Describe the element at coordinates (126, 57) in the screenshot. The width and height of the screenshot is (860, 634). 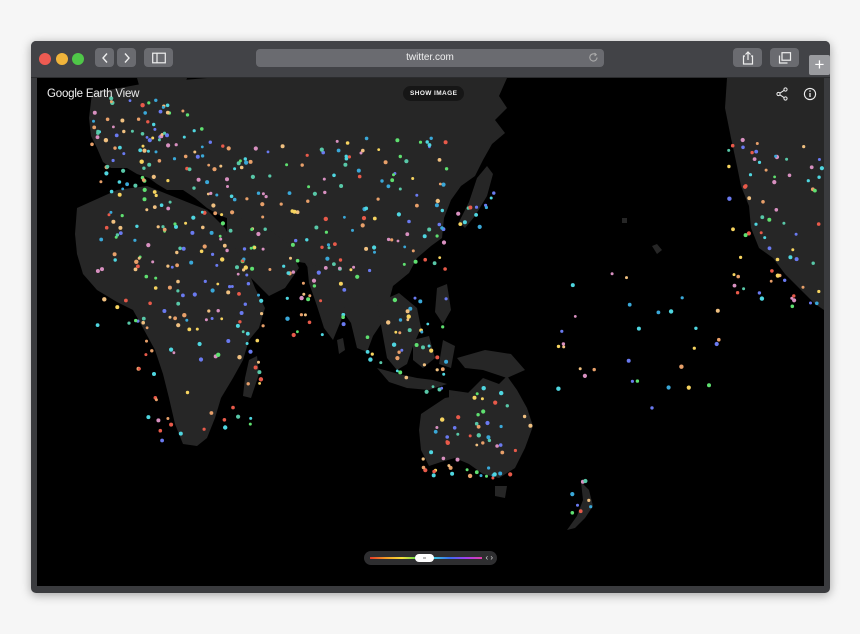
I see `forward-button` at that location.